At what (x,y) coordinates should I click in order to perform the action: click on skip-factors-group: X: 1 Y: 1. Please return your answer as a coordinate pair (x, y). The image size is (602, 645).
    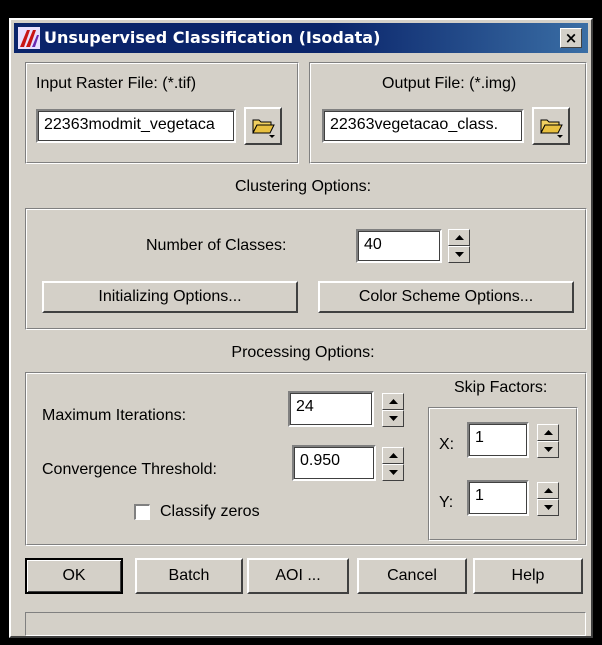
    Looking at the image, I should click on (503, 474).